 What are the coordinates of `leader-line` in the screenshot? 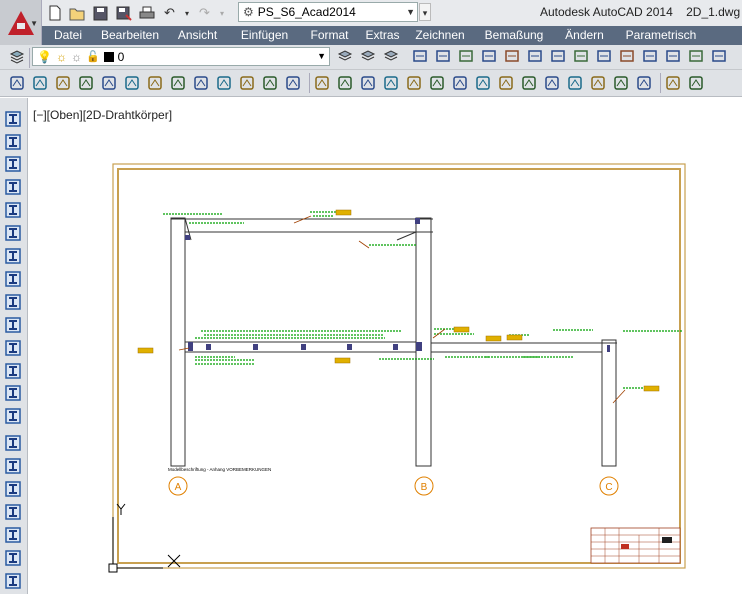 It's located at (619, 396).